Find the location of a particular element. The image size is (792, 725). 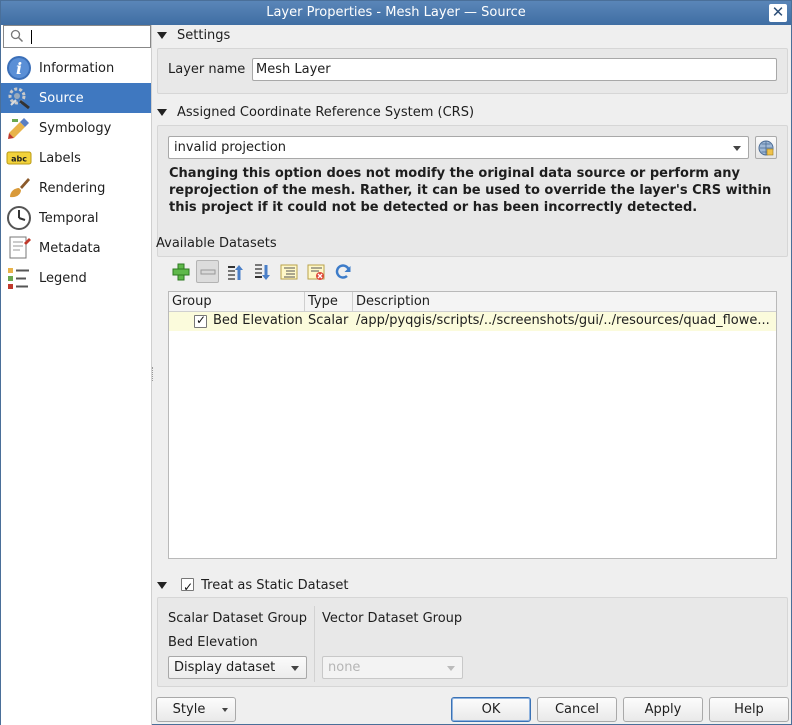

crs-selected-value: invalid projection is located at coordinates (230, 147).